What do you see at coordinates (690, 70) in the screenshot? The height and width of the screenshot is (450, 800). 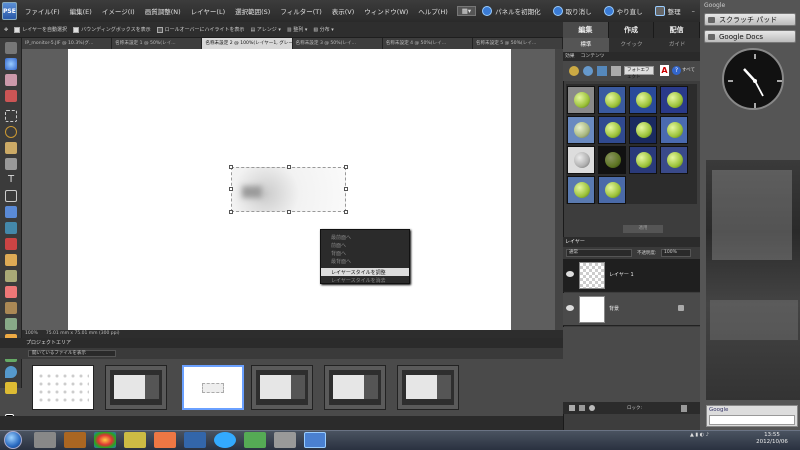 I see `effects-filter-dropdown: すべて` at bounding box center [690, 70].